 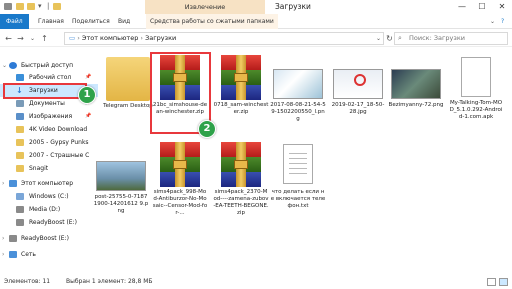 I want to click on nav-label: 2005 - Gypsy Punks, so click(x=59, y=142).